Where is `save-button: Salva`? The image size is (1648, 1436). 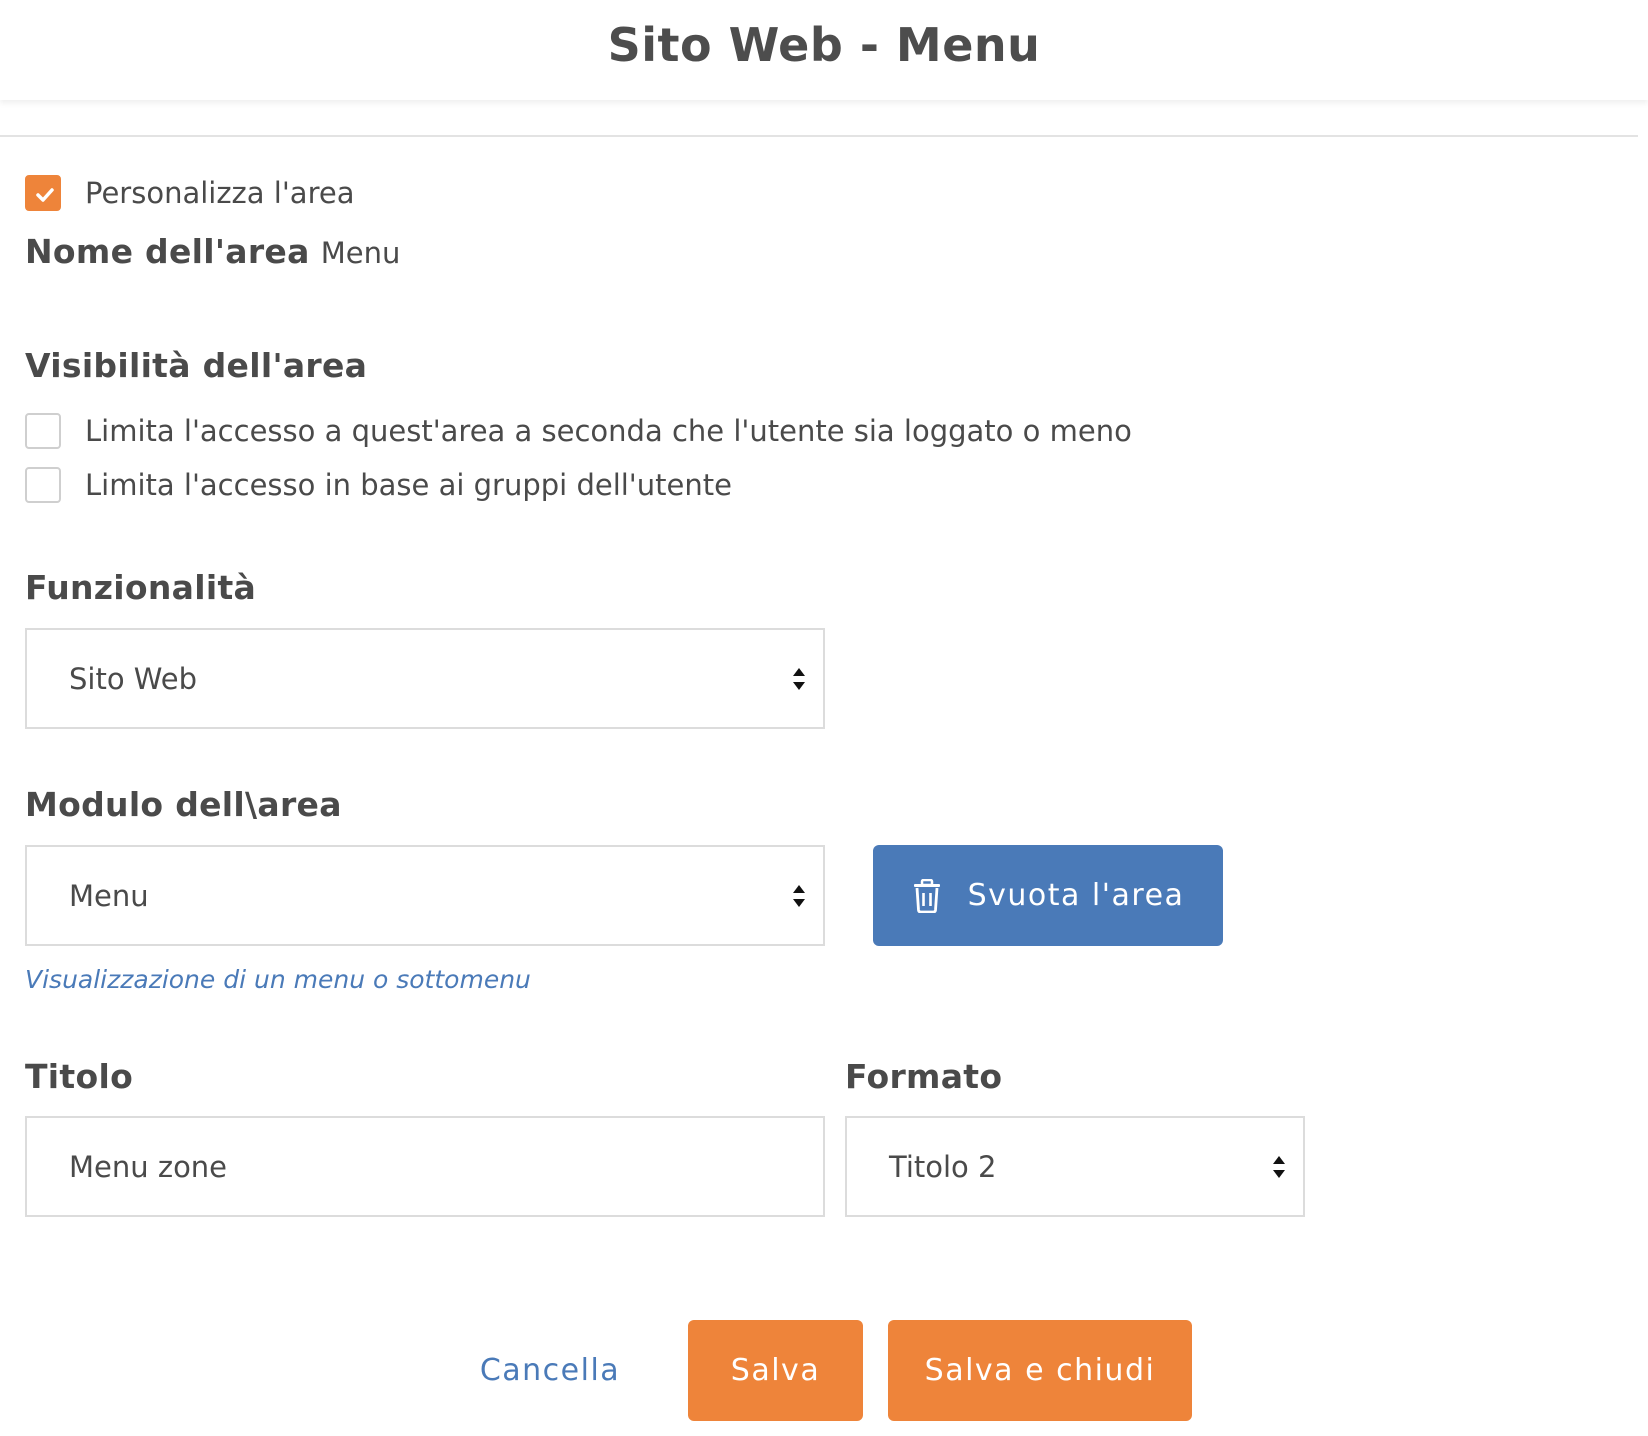
save-button: Salva is located at coordinates (775, 1370).